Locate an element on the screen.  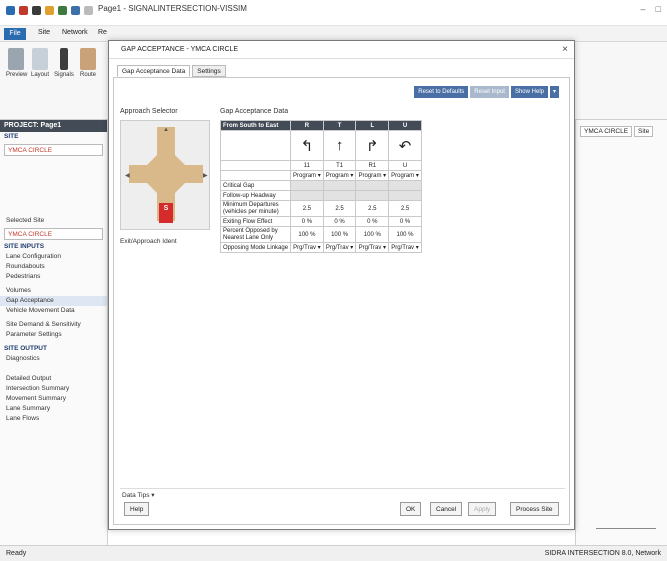
table-header-row: From South to East R T L U is located at coordinates (320, 125).